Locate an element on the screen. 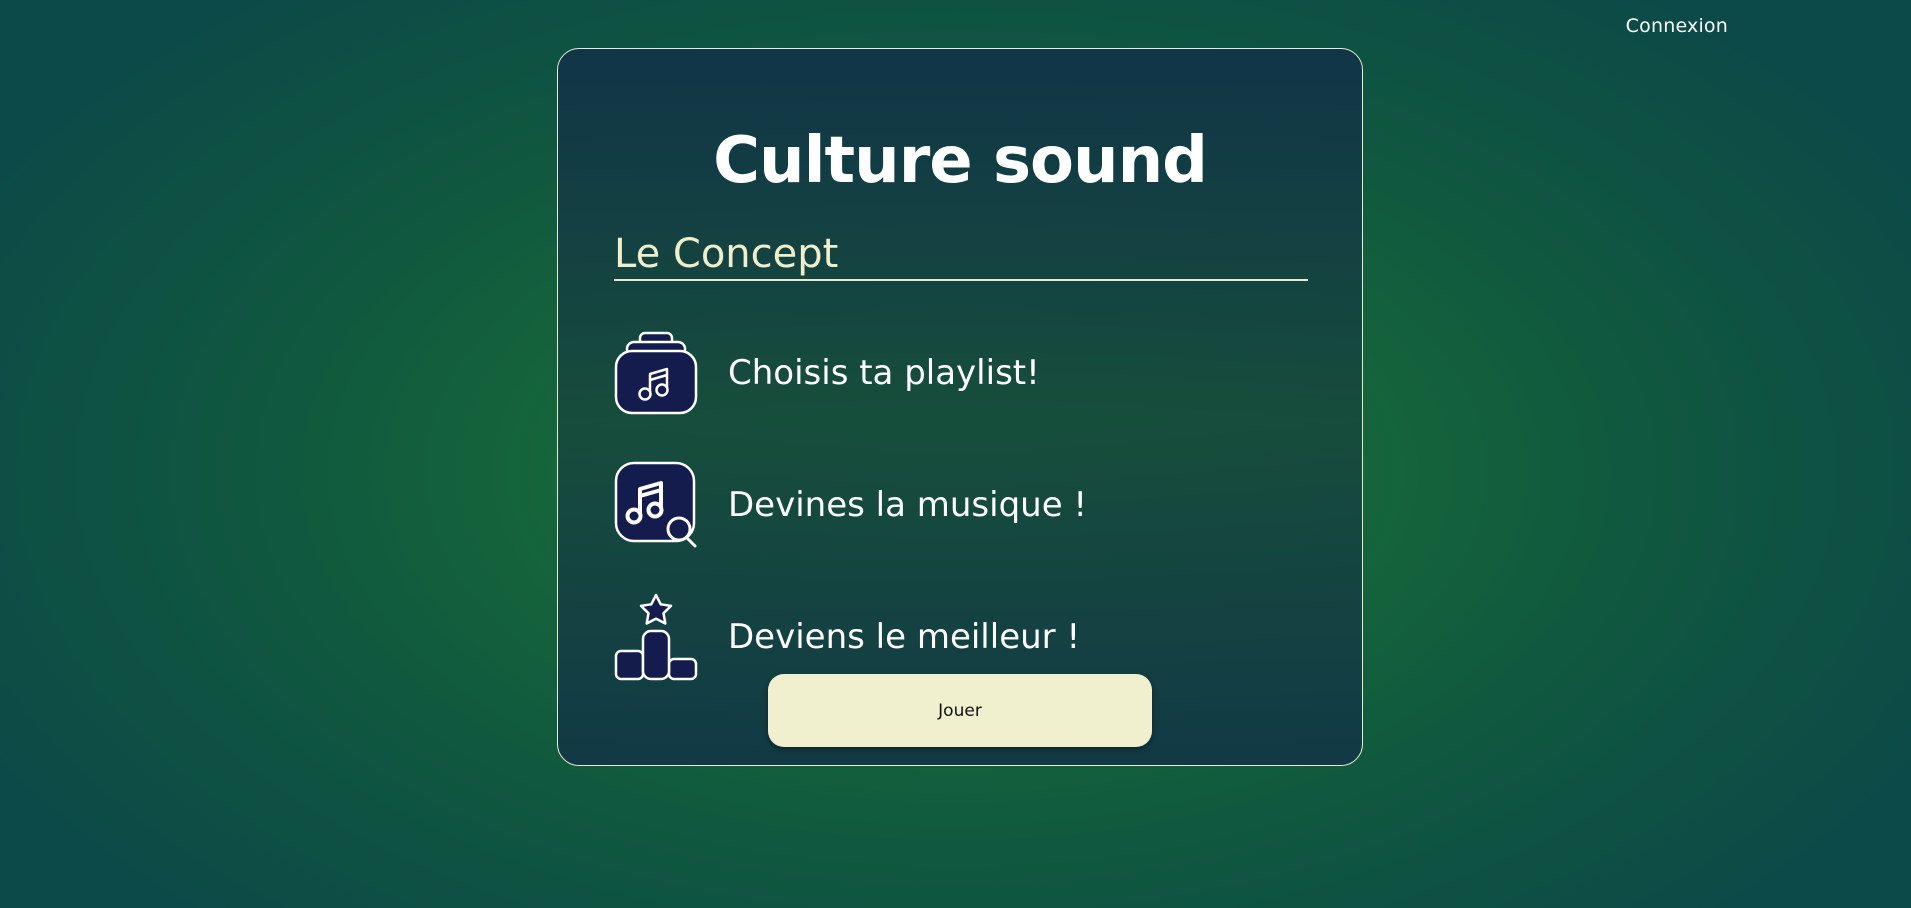 This screenshot has width=1911, height=908. podium-star-icon is located at coordinates (656, 637).